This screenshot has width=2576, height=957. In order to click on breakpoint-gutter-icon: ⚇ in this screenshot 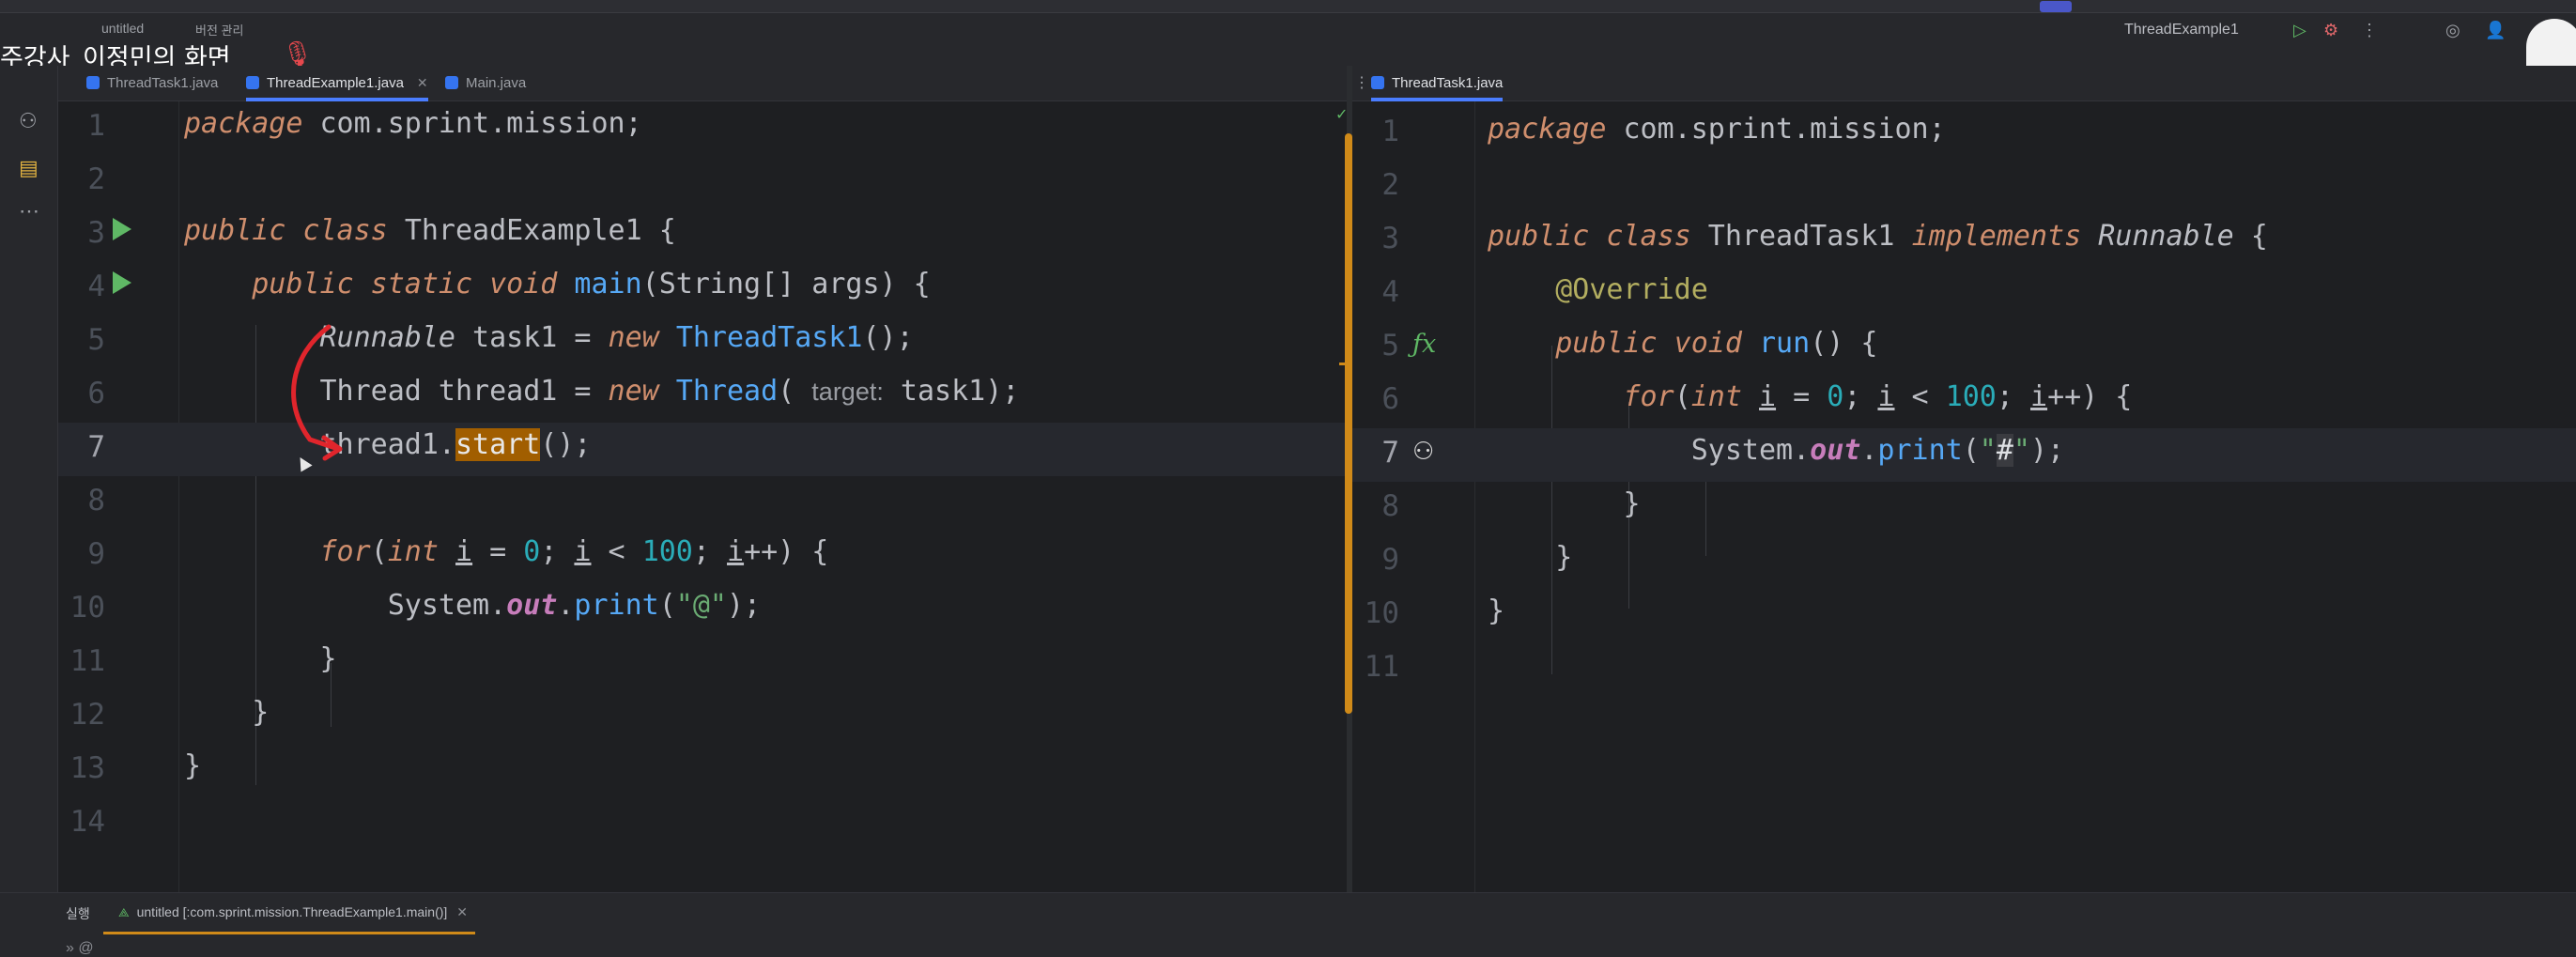, I will do `click(1423, 451)`.